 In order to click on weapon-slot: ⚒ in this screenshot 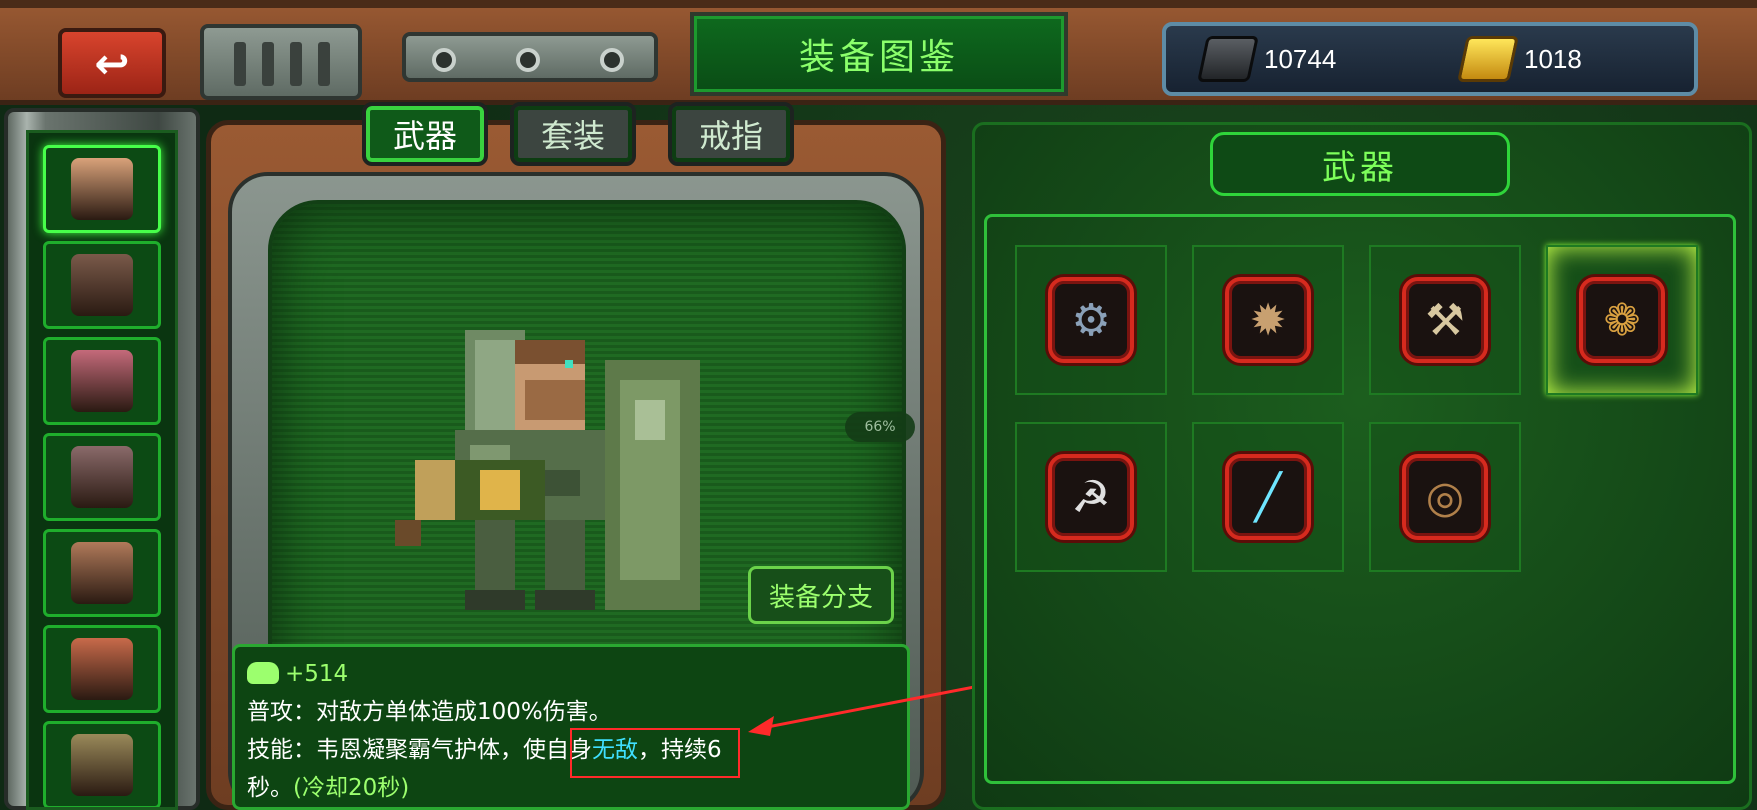, I will do `click(1445, 320)`.